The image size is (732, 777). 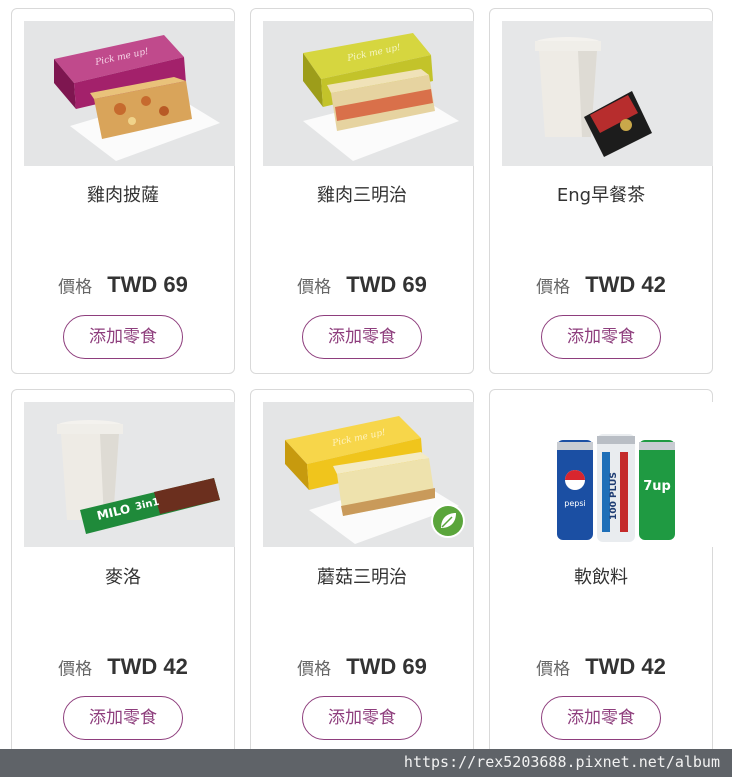 What do you see at coordinates (657, 486) in the screenshot?
I see `can-brand: 7up` at bounding box center [657, 486].